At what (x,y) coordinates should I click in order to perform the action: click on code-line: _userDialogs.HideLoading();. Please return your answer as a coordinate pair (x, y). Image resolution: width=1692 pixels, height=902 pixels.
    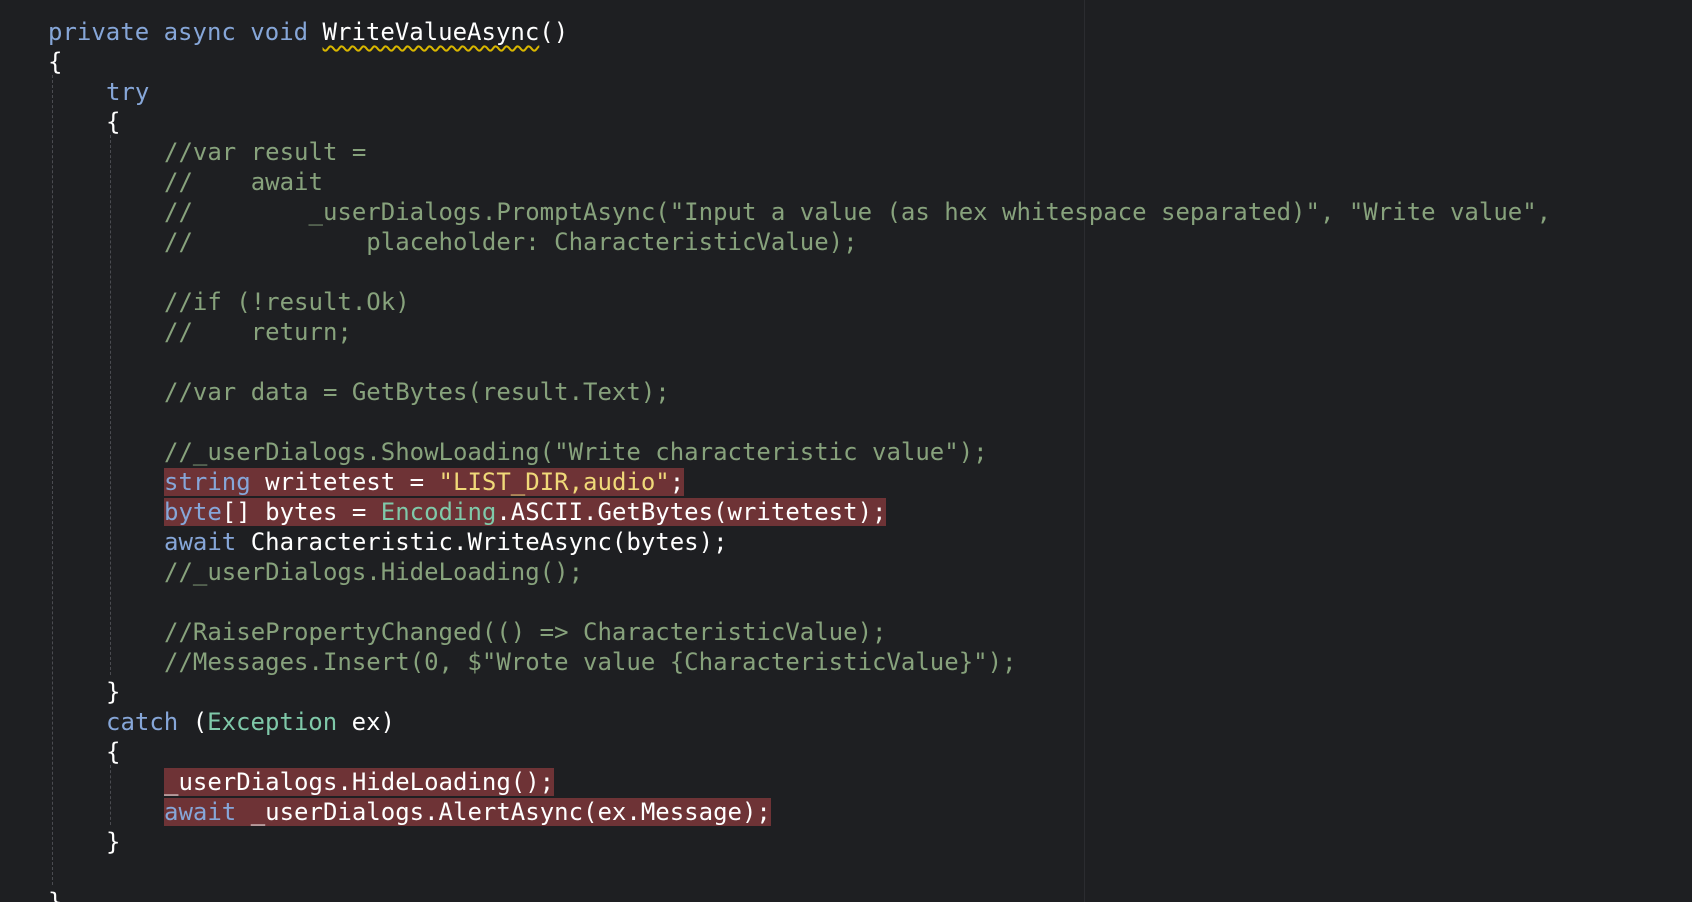
    Looking at the image, I should click on (359, 782).